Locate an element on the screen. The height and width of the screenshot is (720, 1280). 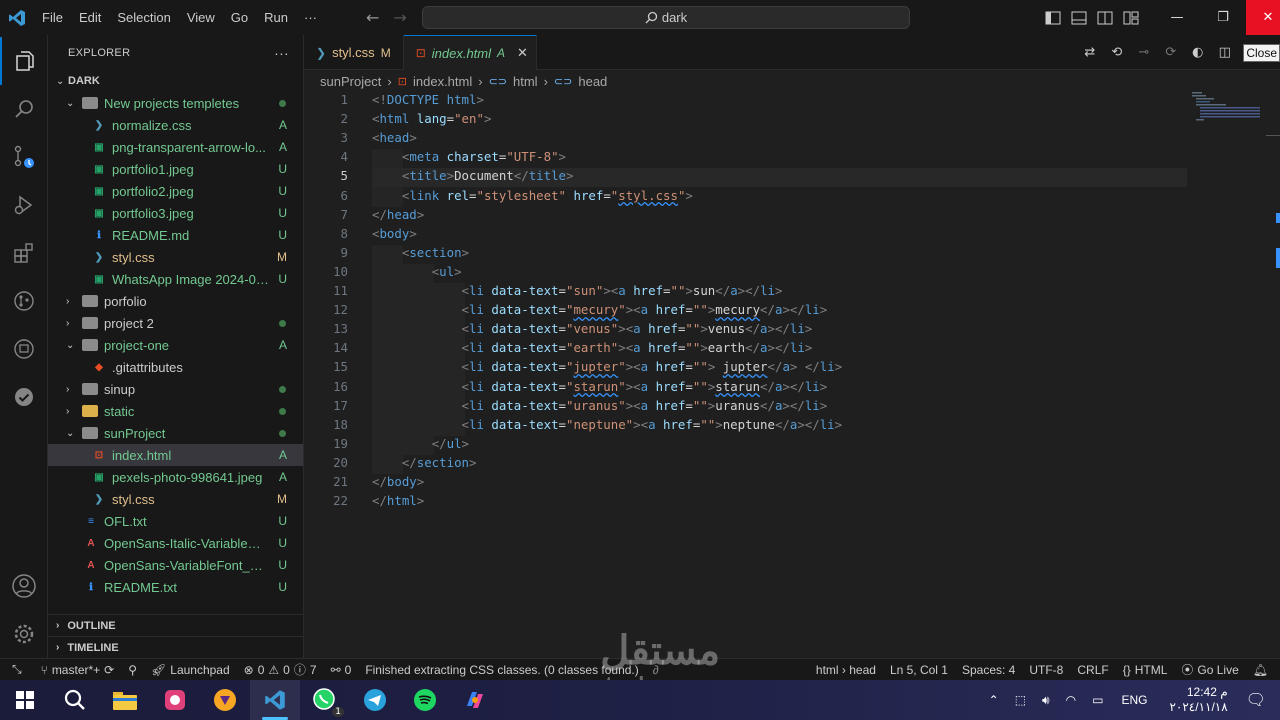
code-line: <!DOCTYPE html> is located at coordinates (428, 99).